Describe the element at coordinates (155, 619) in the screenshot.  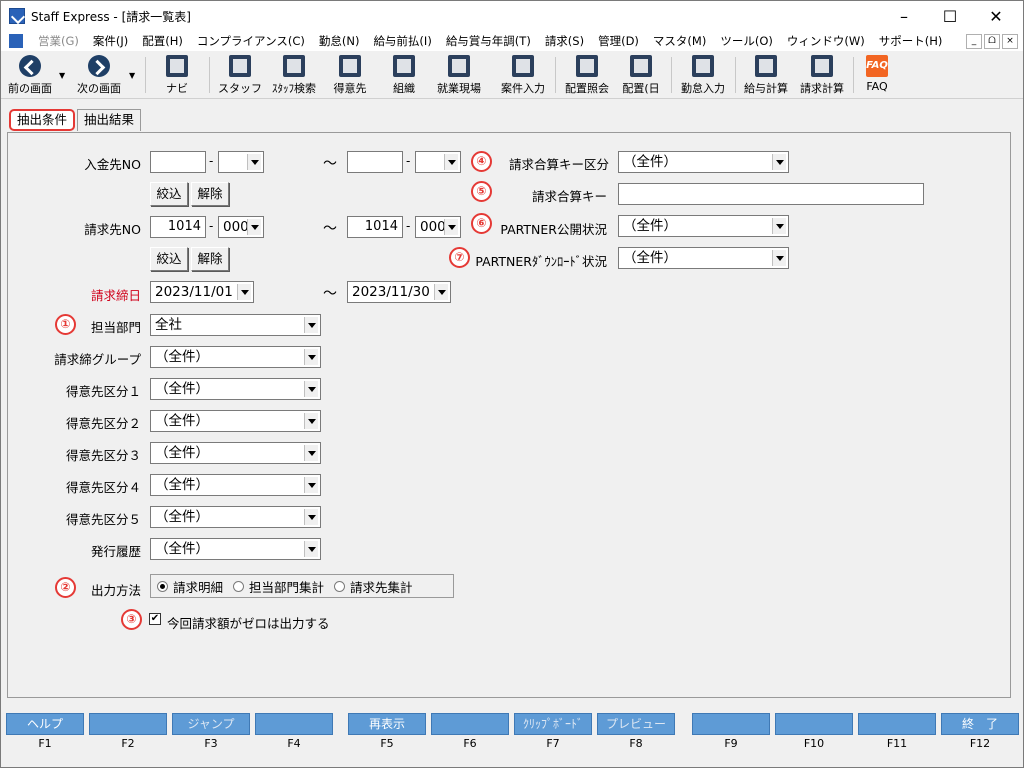
I see `zero-output-checkbox: ✔` at that location.